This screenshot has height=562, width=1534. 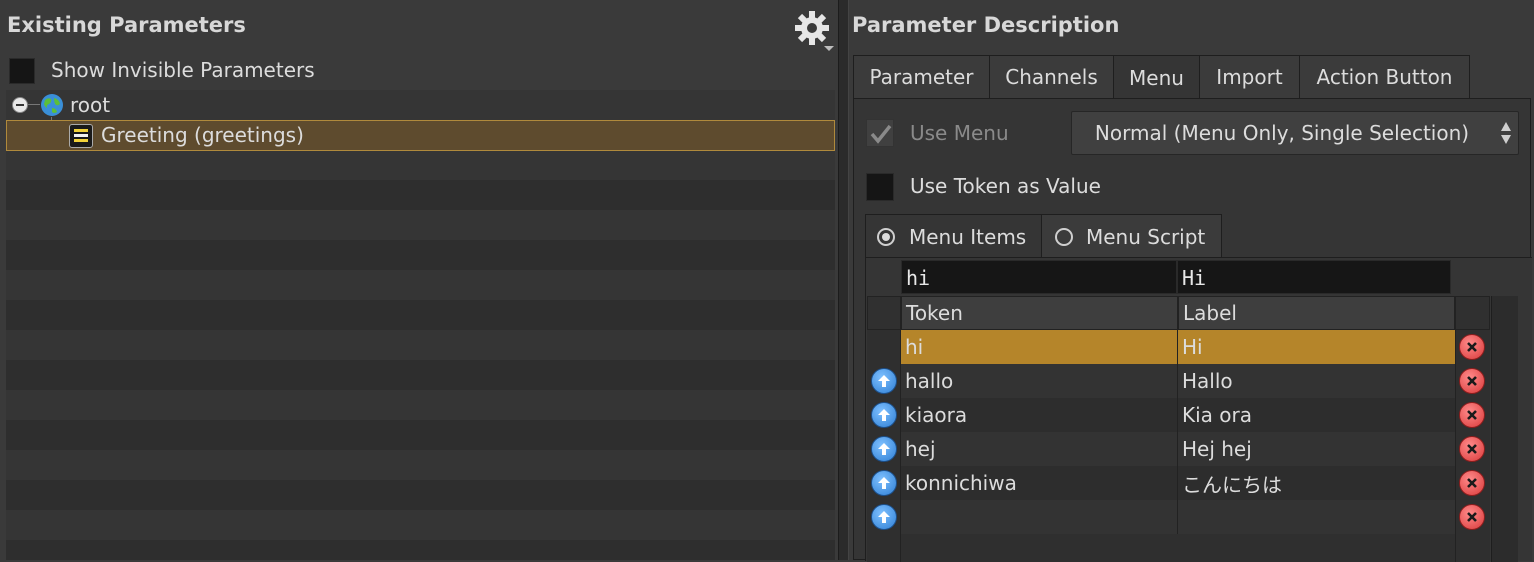 I want to click on label-edit-field: Hi, so click(x=1314, y=277).